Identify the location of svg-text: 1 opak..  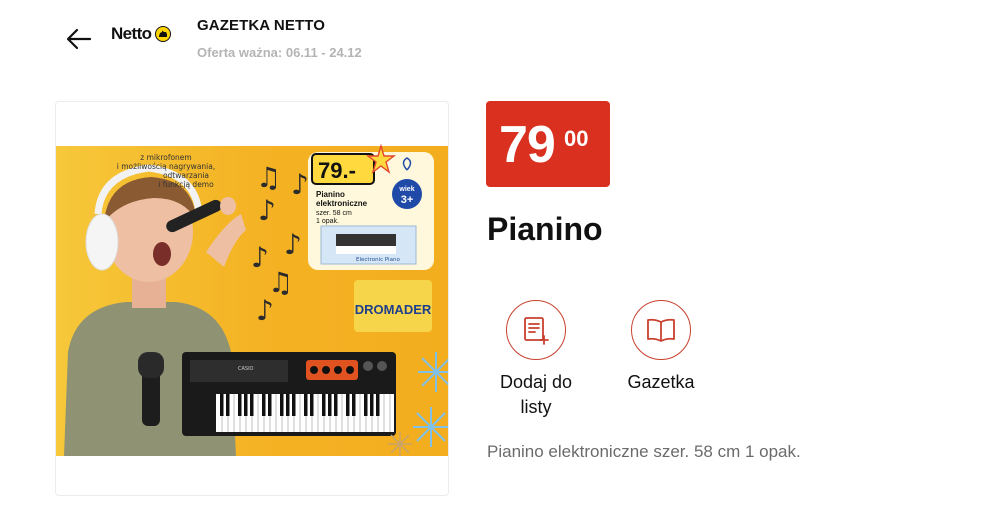
(327, 221).